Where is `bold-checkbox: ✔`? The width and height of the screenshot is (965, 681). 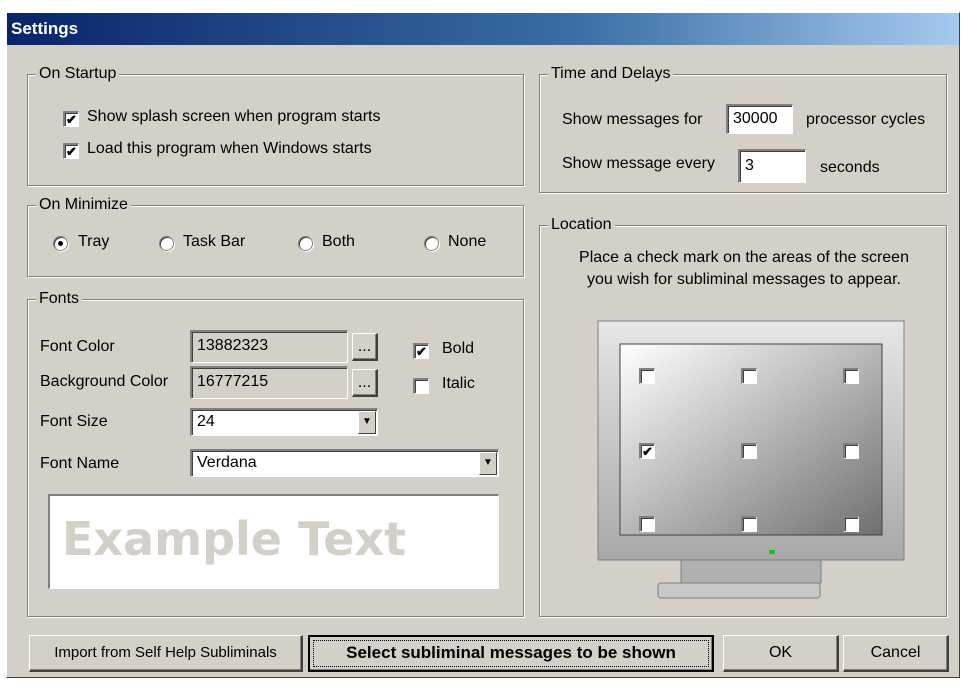 bold-checkbox: ✔ is located at coordinates (421, 351).